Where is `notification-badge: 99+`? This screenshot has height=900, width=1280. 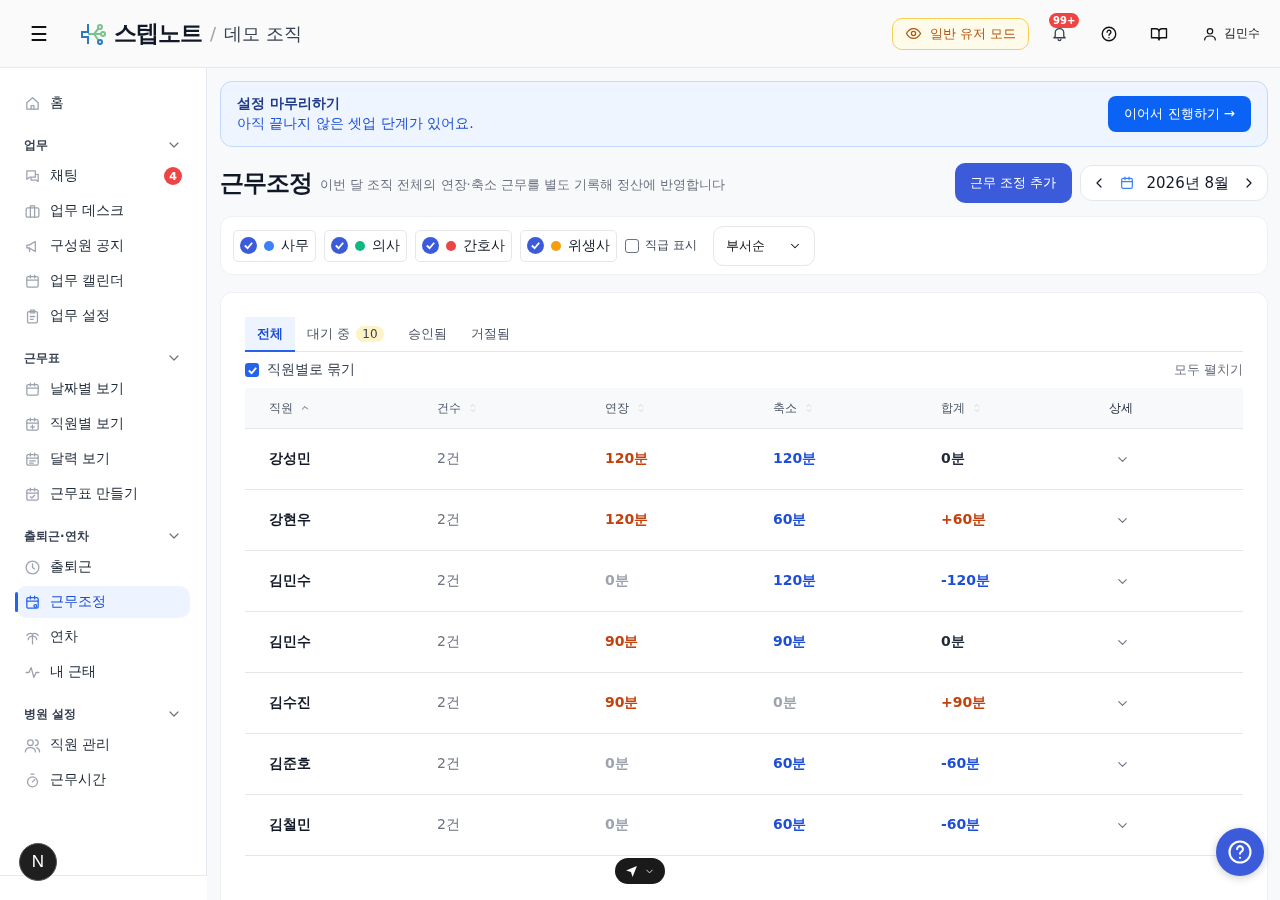 notification-badge: 99+ is located at coordinates (1064, 20).